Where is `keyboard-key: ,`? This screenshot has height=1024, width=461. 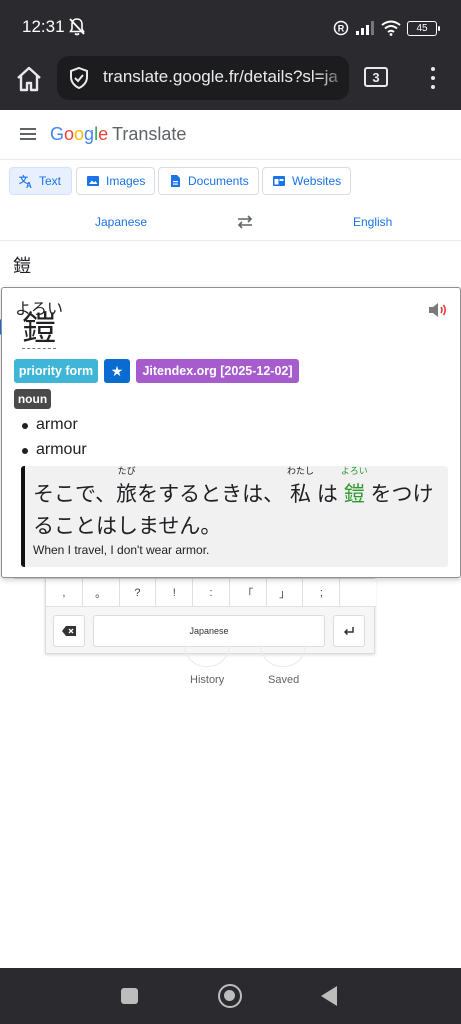
keyboard-key: , is located at coordinates (64, 593).